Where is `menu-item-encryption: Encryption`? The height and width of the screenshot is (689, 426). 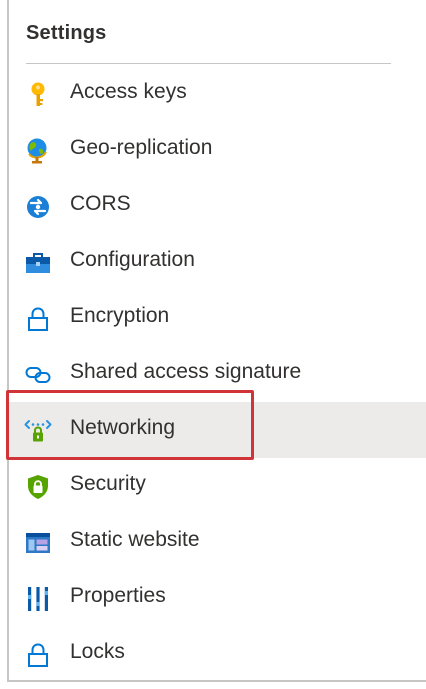
menu-item-encryption: Encryption is located at coordinates (217, 318).